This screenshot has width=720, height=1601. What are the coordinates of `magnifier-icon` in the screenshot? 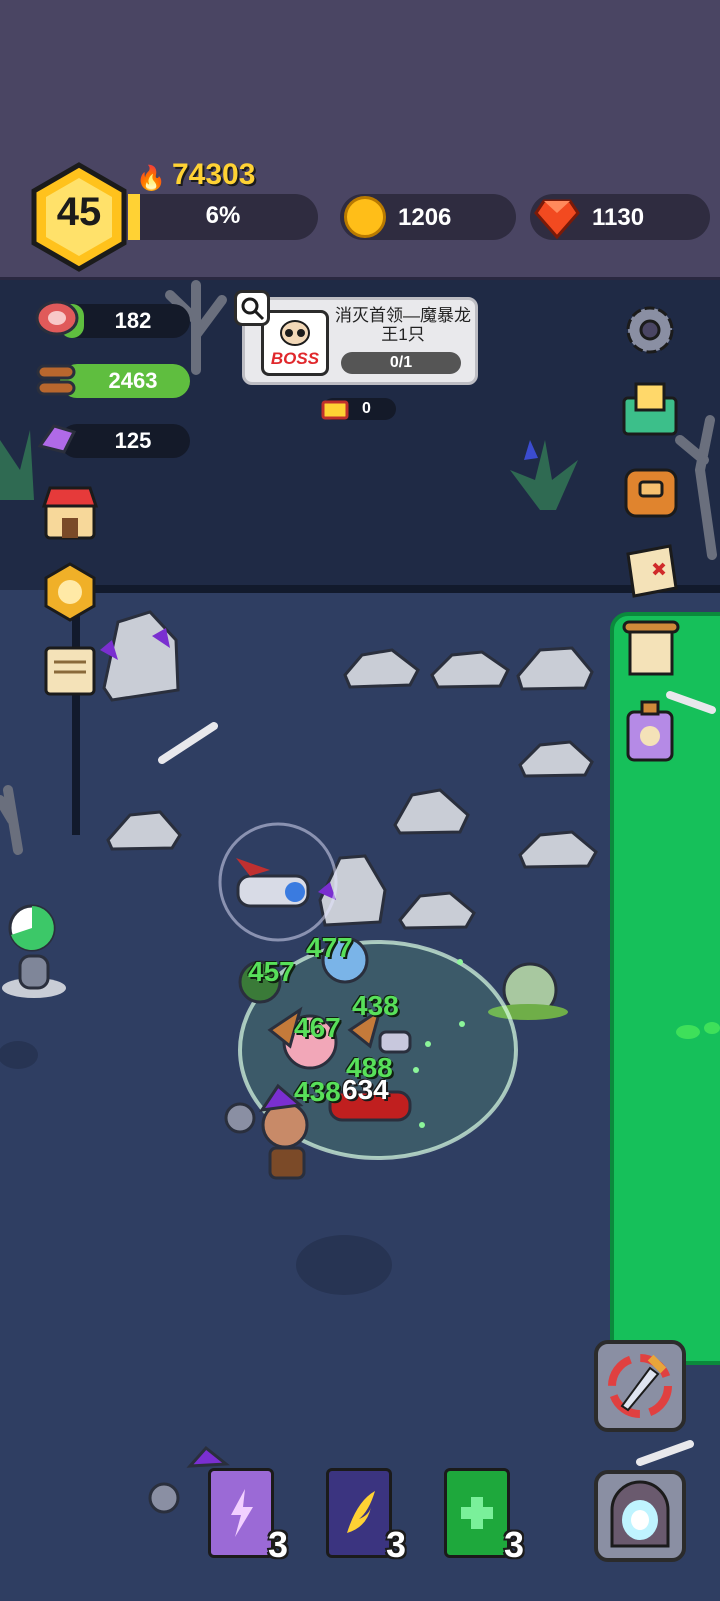 It's located at (252, 308).